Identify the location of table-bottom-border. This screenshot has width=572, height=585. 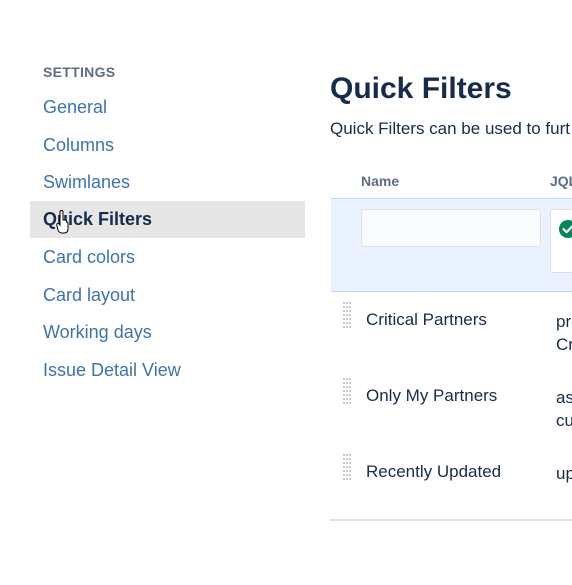
(451, 520).